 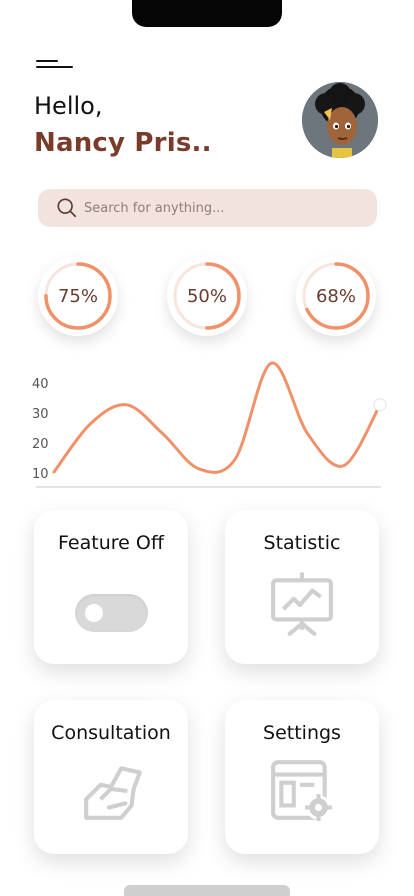 I want to click on toggle-knob, so click(x=94, y=613).